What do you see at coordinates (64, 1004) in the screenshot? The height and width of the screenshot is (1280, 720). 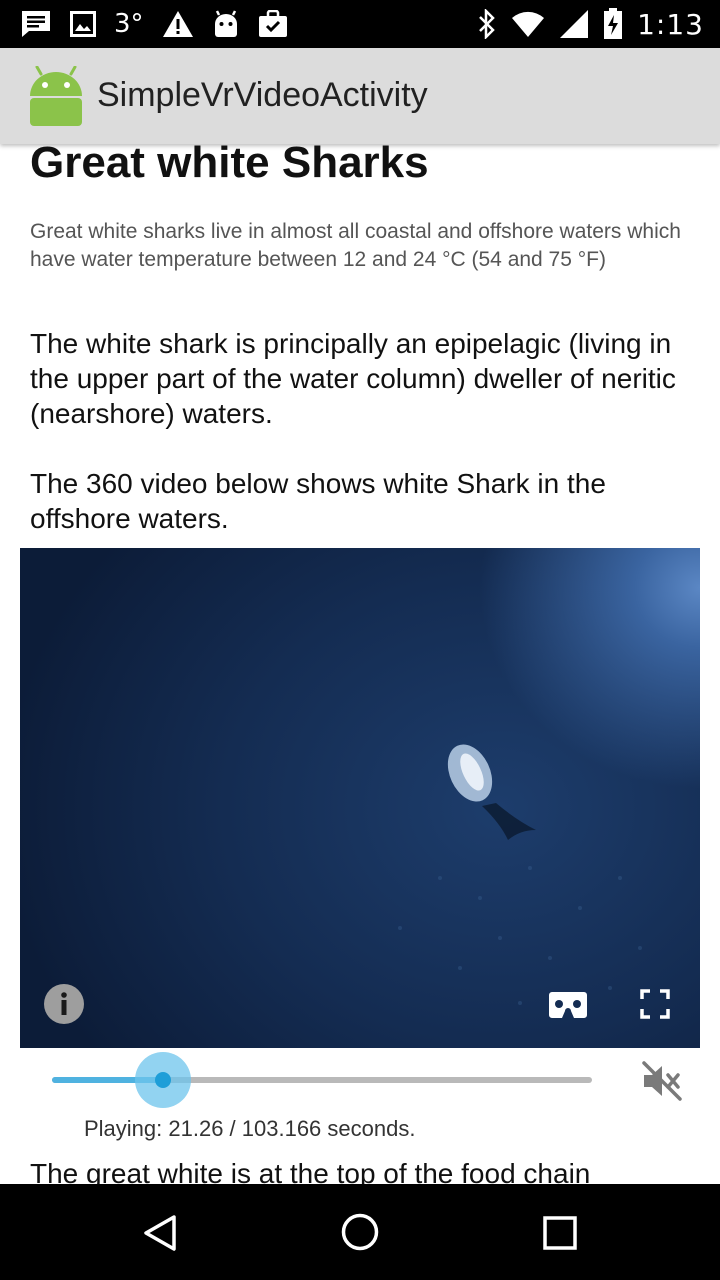 I see `info-icon` at bounding box center [64, 1004].